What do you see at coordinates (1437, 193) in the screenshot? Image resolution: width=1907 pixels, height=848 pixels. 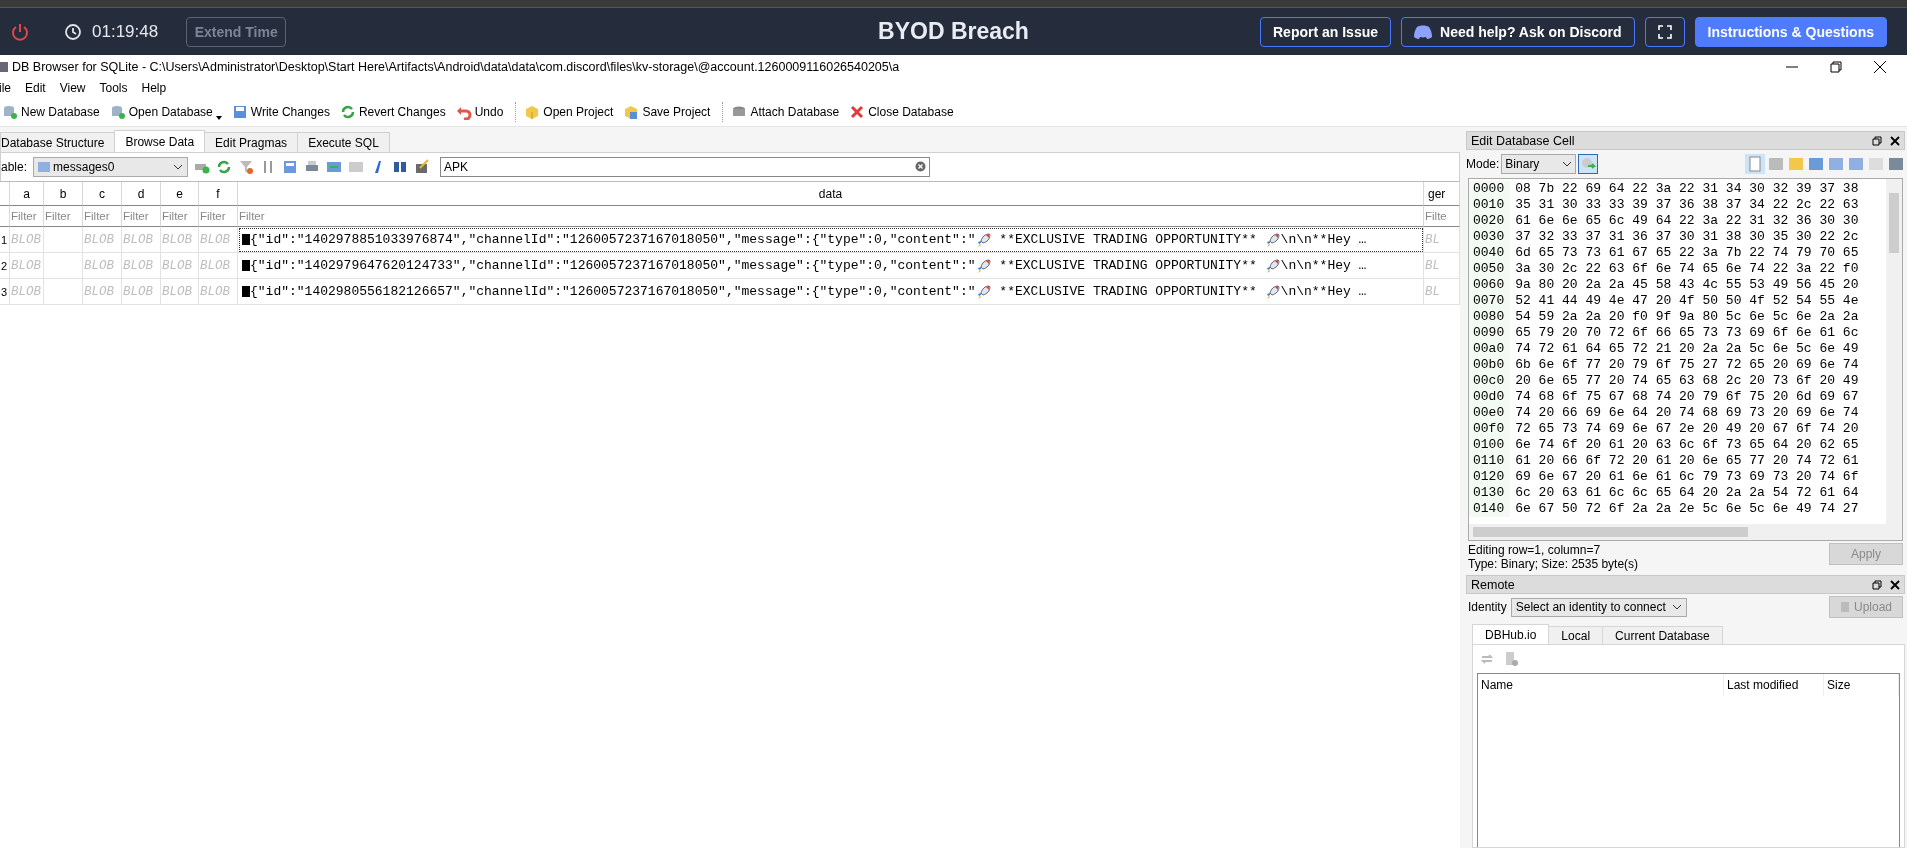 I see `column-header: ger` at bounding box center [1437, 193].